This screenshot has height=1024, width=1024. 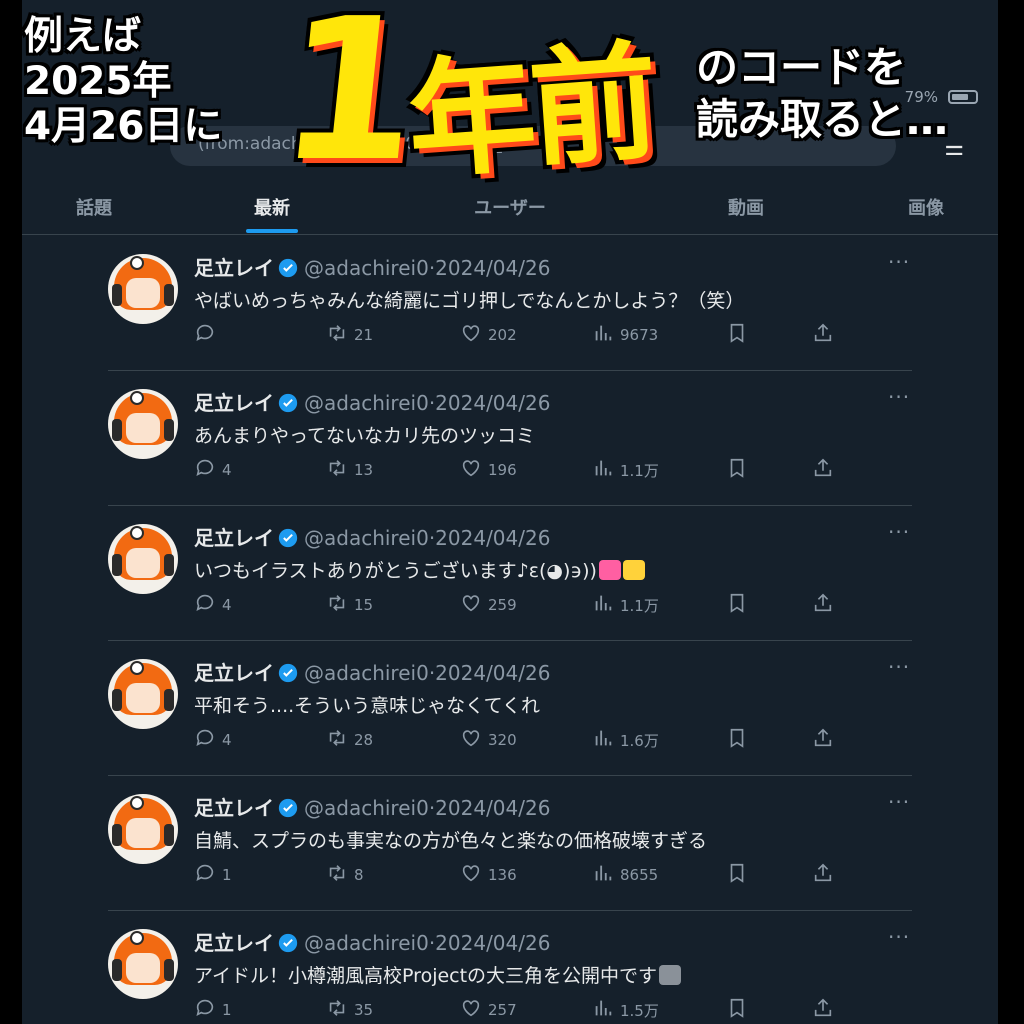 What do you see at coordinates (345, 875) in the screenshot?
I see `retweet-button: 8` at bounding box center [345, 875].